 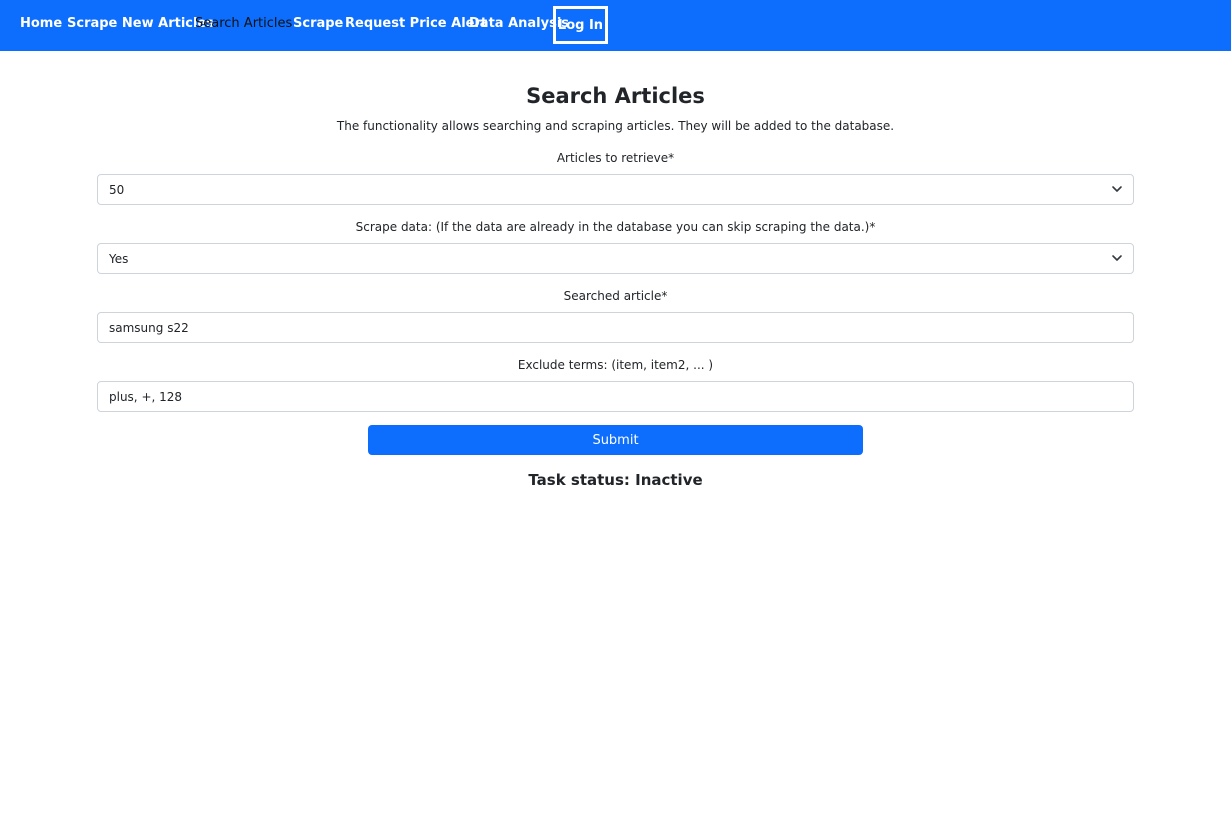 What do you see at coordinates (243, 23) in the screenshot?
I see `nav-search-articles-link: Search Articles` at bounding box center [243, 23].